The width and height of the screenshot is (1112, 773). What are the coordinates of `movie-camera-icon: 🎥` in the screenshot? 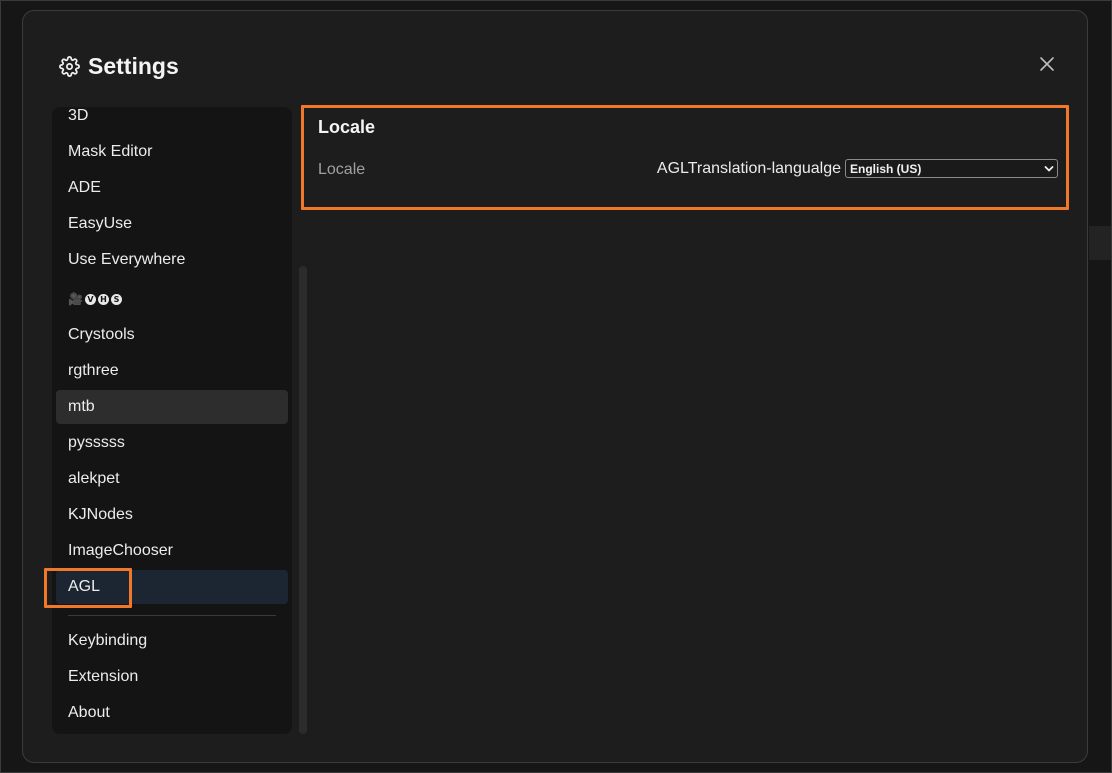 It's located at (75, 299).